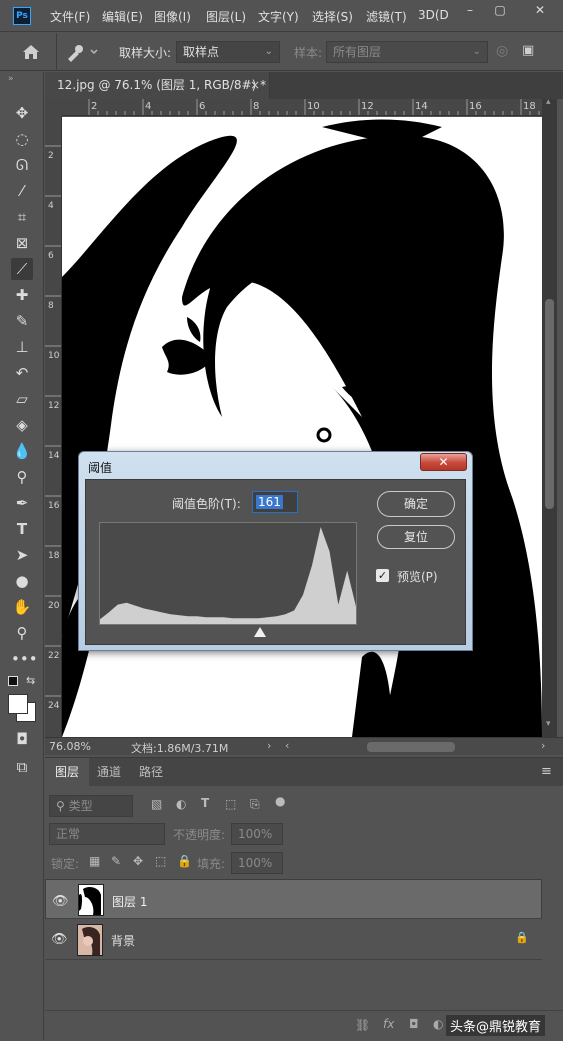 Image resolution: width=563 pixels, height=1041 pixels. I want to click on paint-bucket-tool-icon: ◈, so click(22, 425).